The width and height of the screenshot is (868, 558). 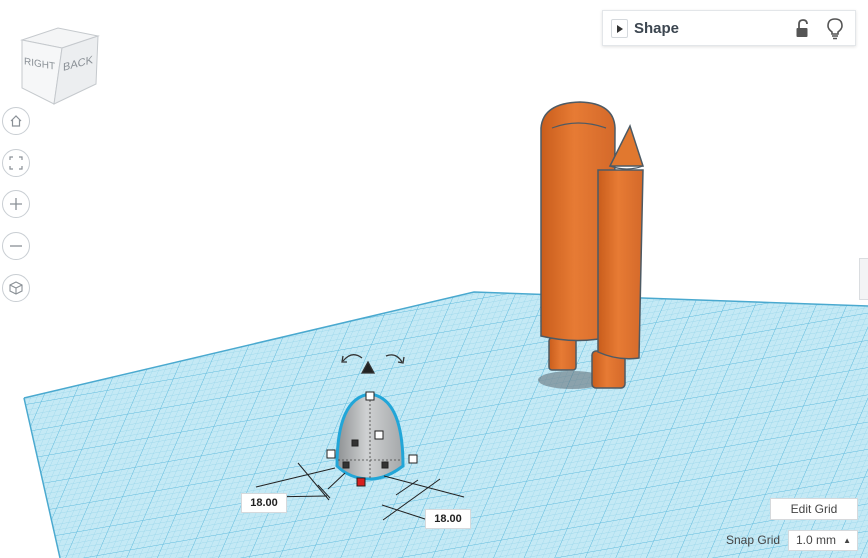 I want to click on snap-grid-select: 1.0 mm ▲, so click(x=823, y=540).